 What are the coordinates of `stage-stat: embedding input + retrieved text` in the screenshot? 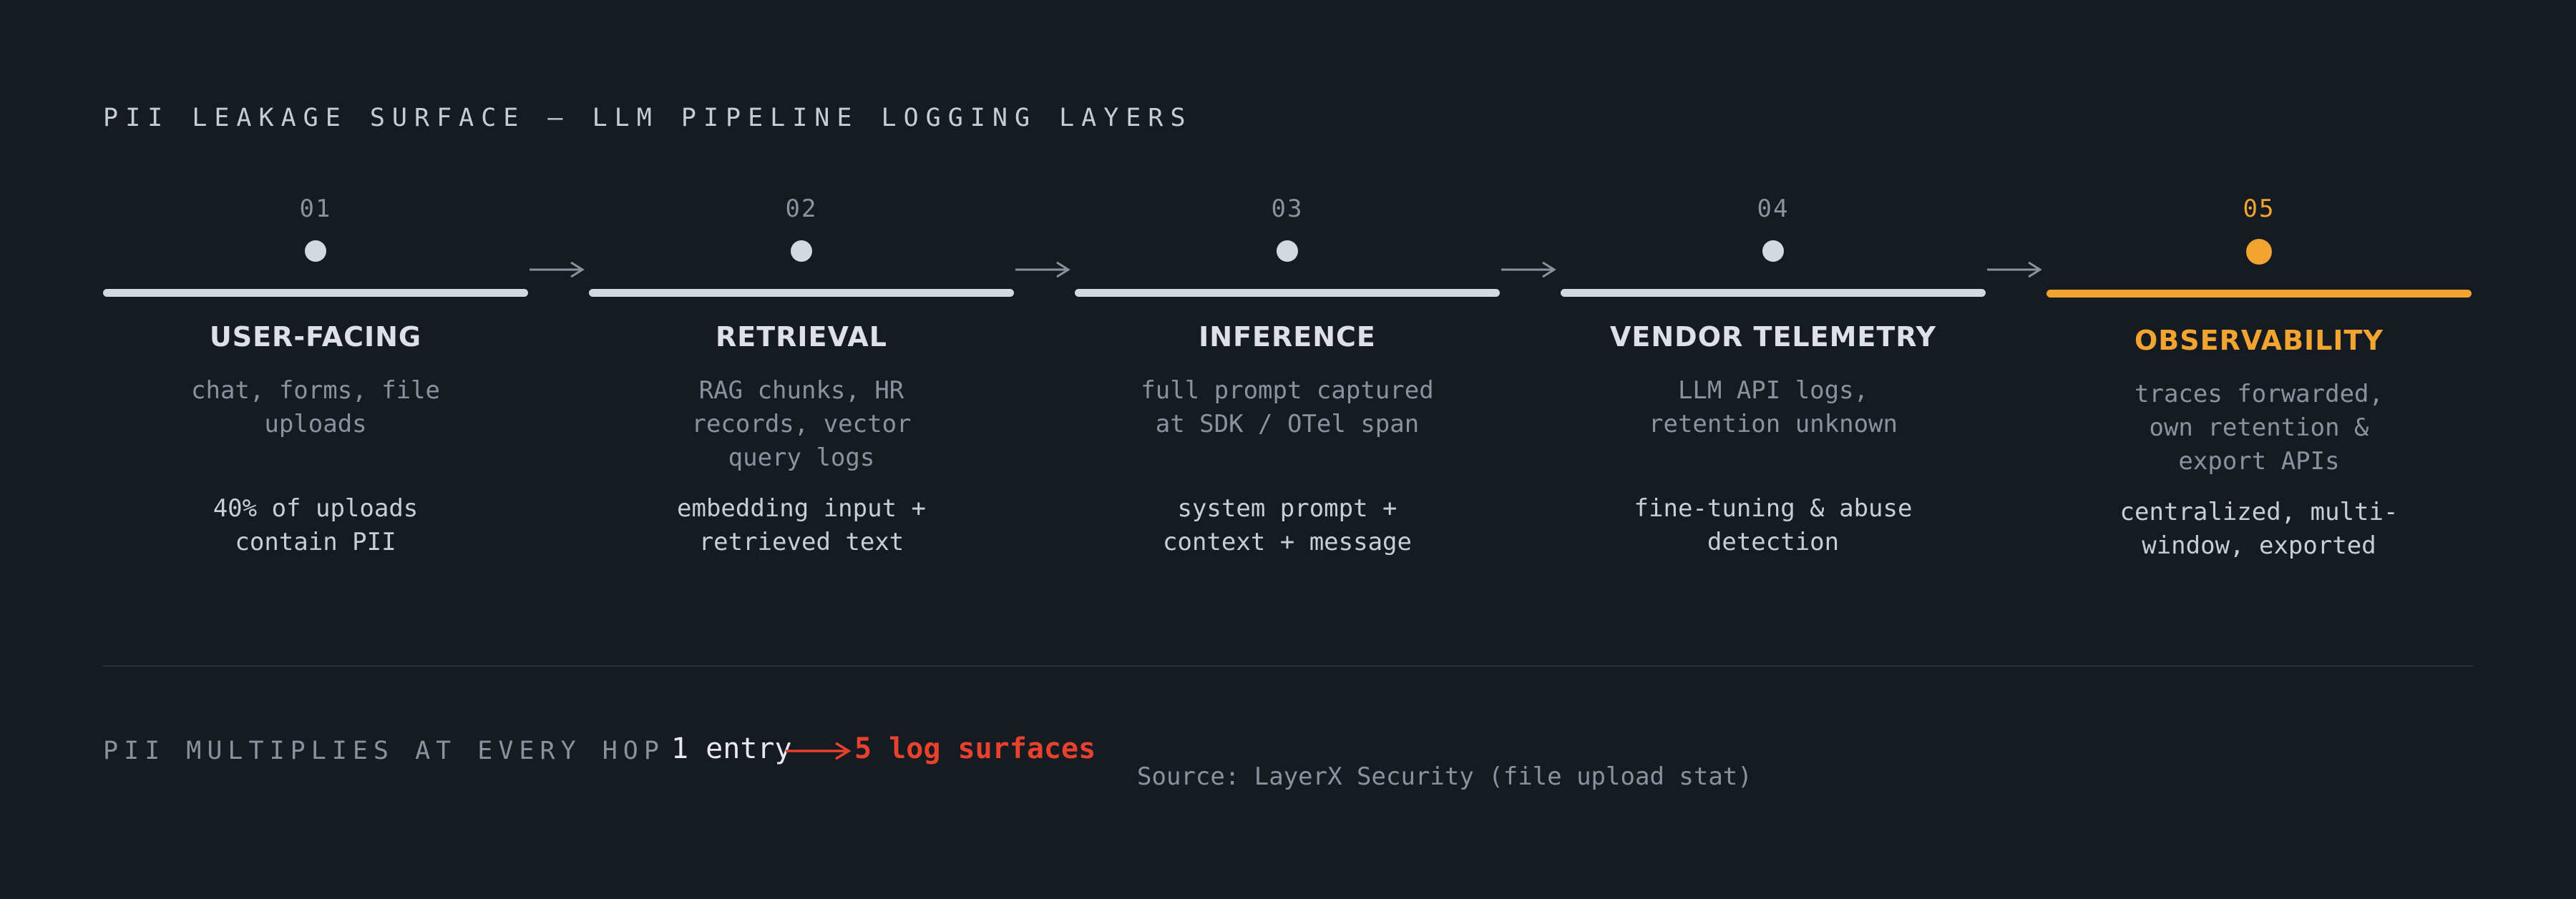 It's located at (801, 525).